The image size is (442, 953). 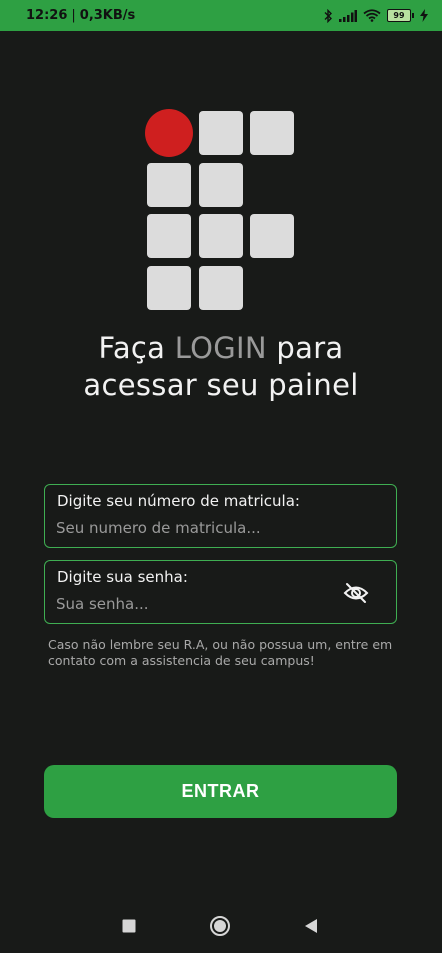 What do you see at coordinates (129, 926) in the screenshot?
I see `recents-icon` at bounding box center [129, 926].